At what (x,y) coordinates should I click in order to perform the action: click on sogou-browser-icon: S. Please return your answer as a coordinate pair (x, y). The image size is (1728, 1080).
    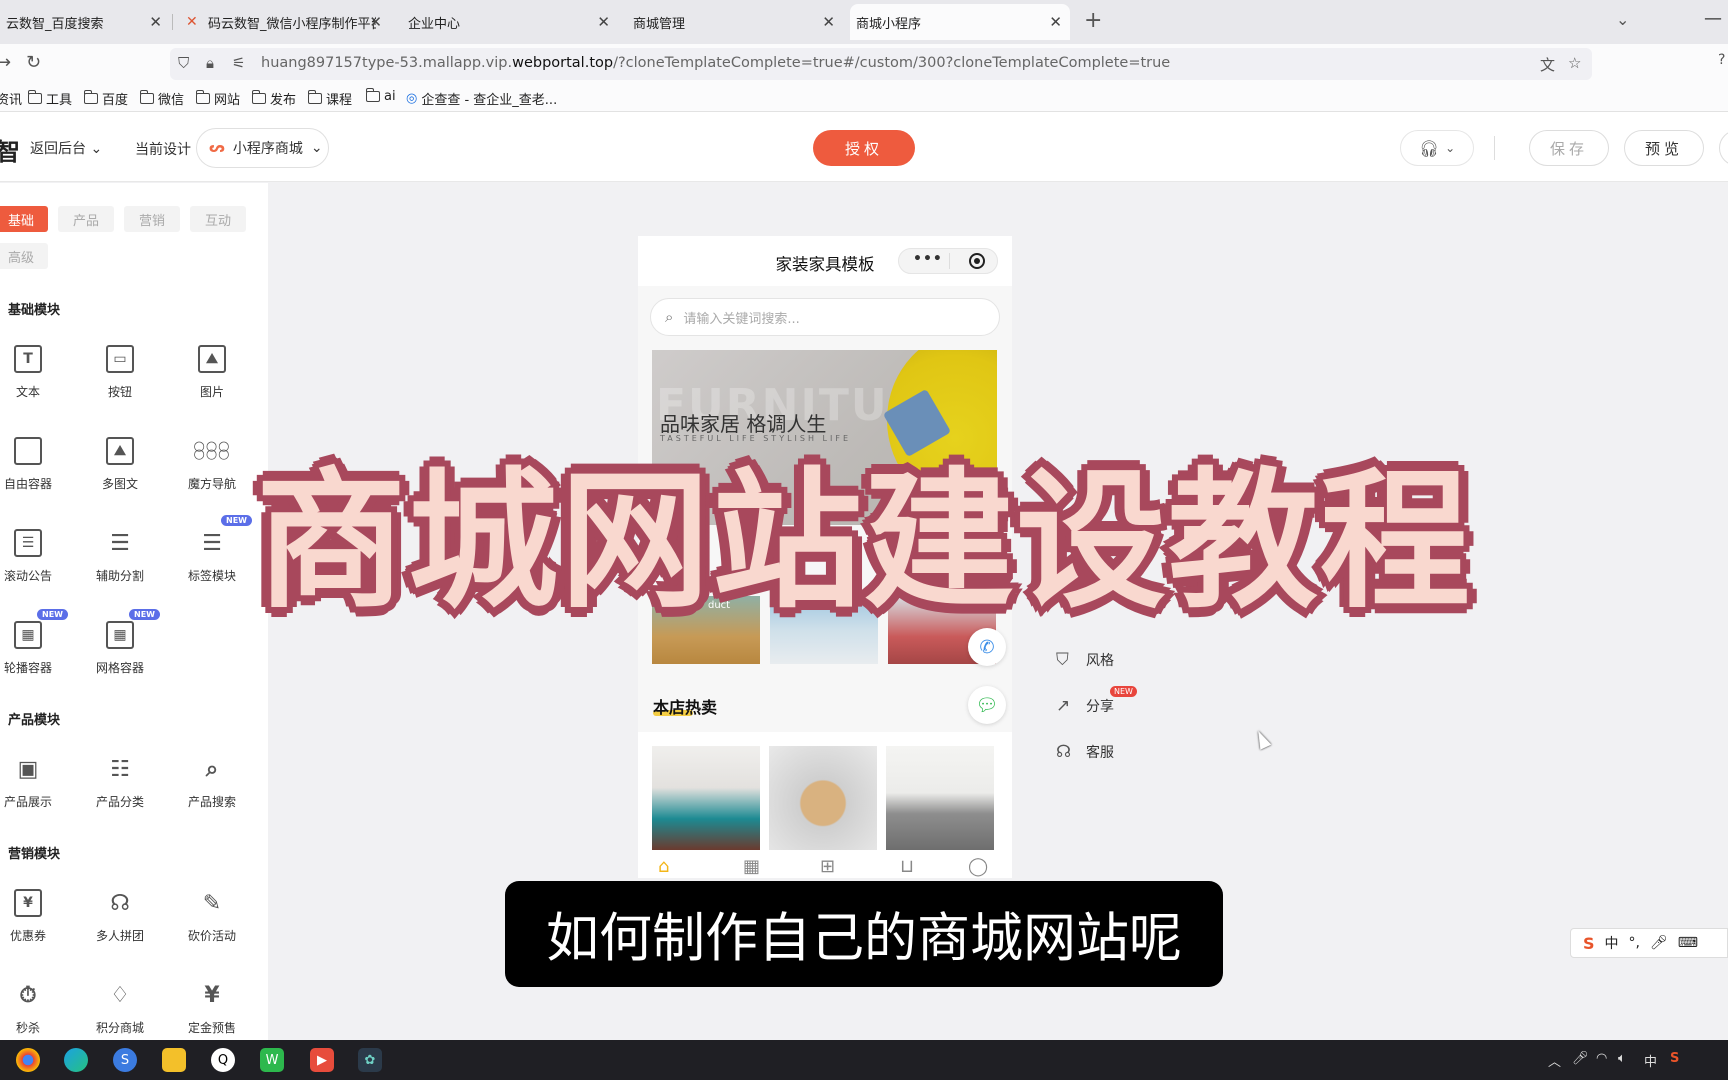
    Looking at the image, I should click on (125, 1060).